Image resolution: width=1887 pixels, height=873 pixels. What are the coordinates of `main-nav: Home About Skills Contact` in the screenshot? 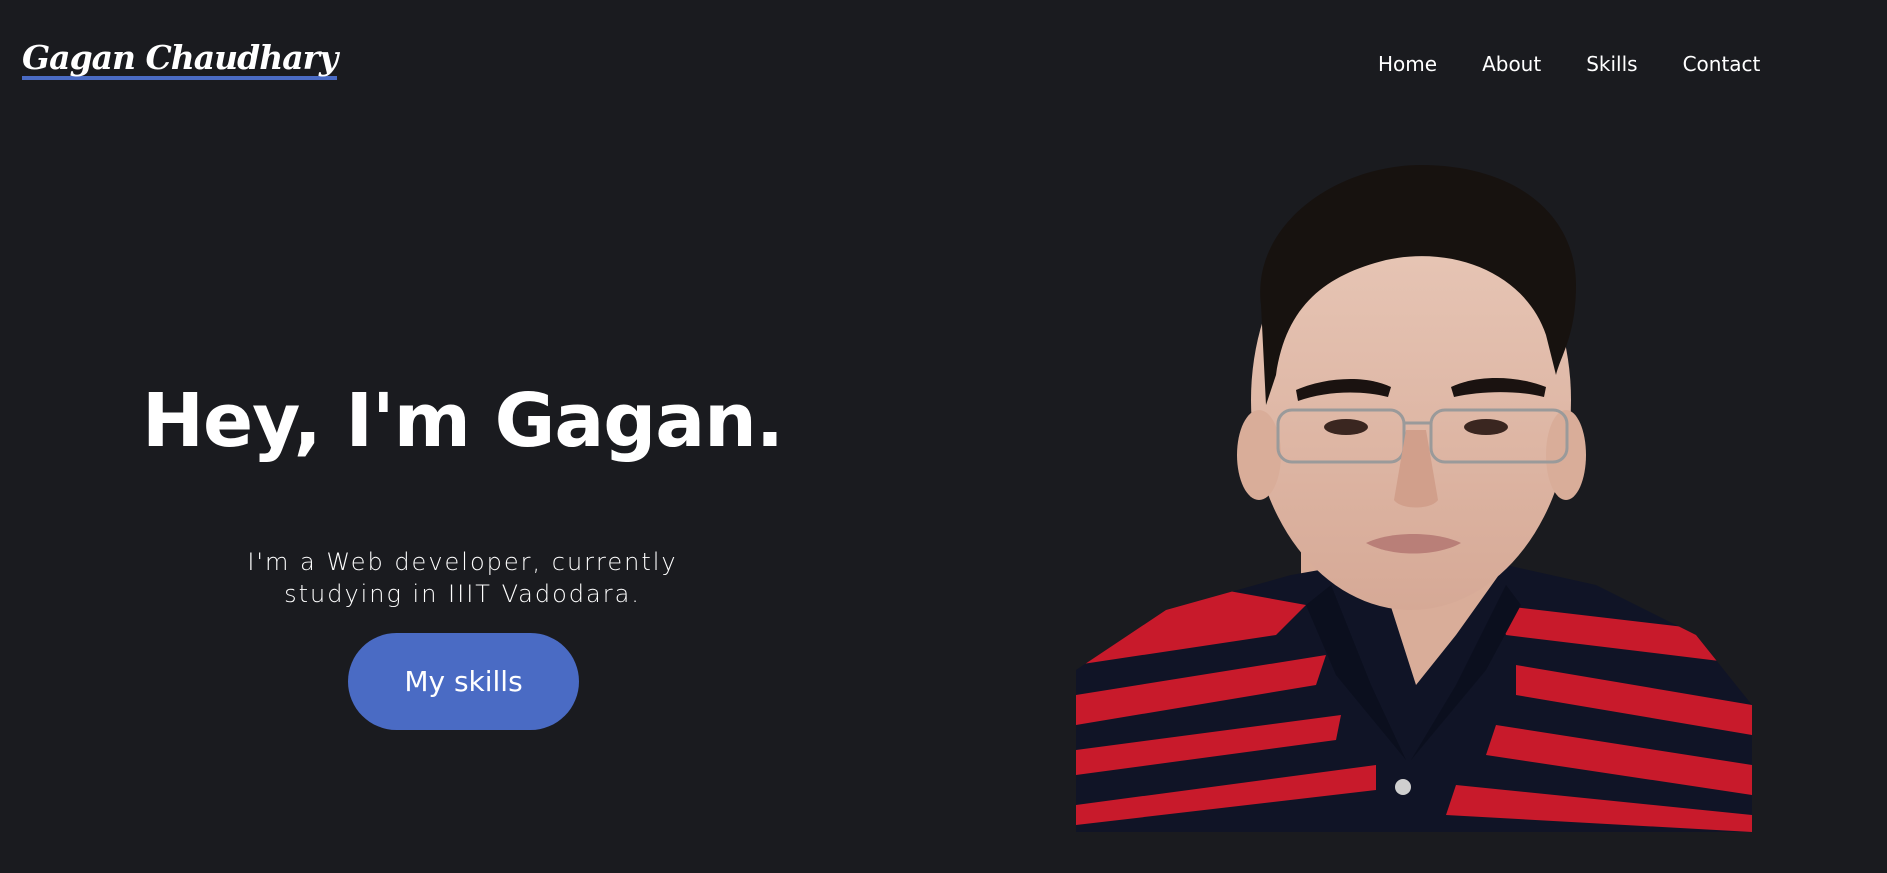 It's located at (1591, 64).